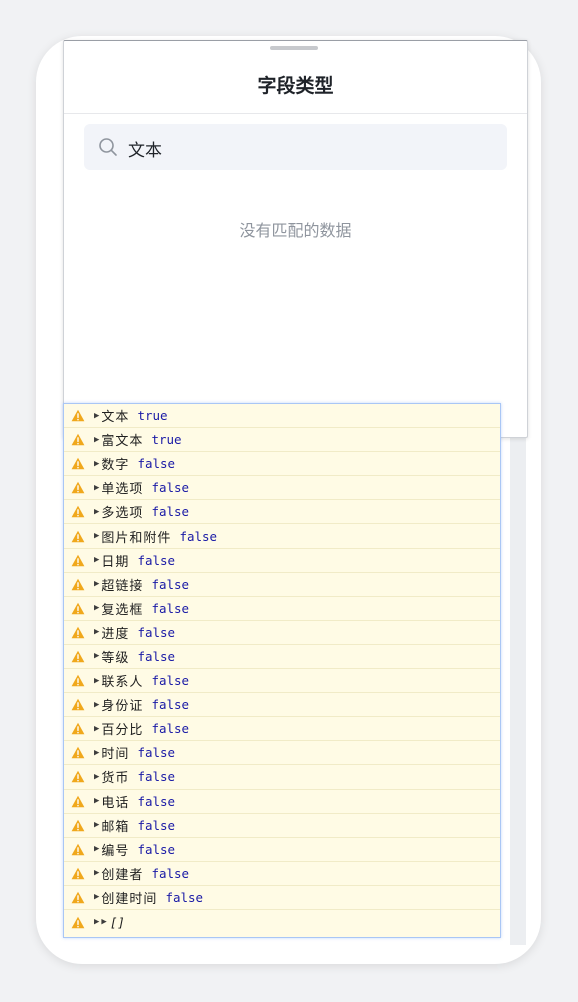  What do you see at coordinates (122, 683) in the screenshot?
I see `console-key: 联系人` at bounding box center [122, 683].